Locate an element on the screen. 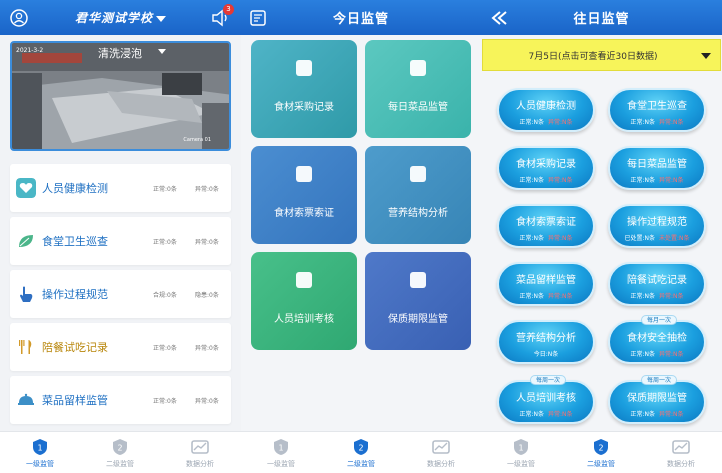 The height and width of the screenshot is (473, 722). clock-icon is located at coordinates (418, 280).